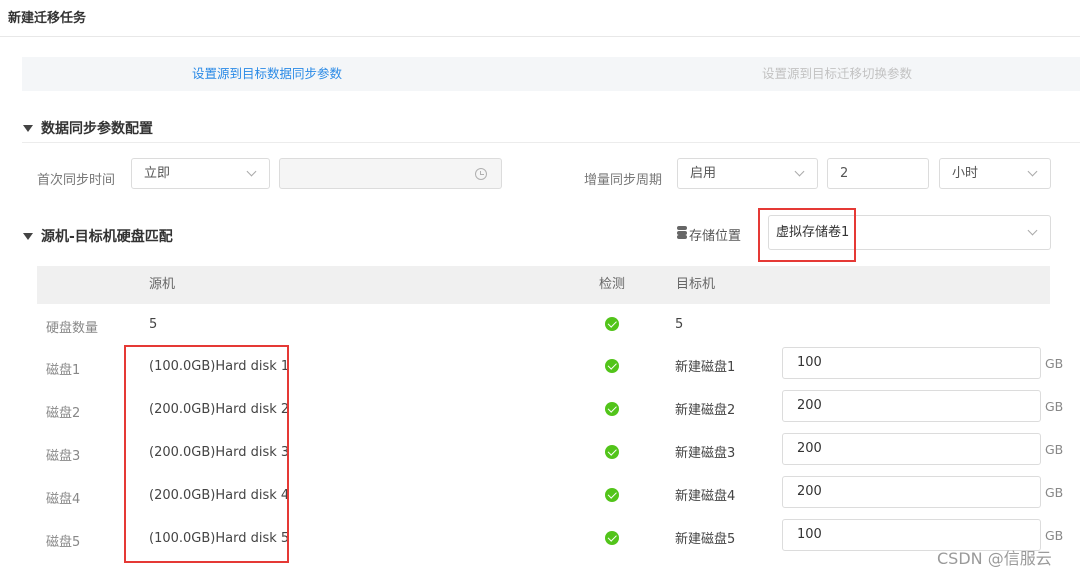 Image resolution: width=1080 pixels, height=573 pixels. Describe the element at coordinates (703, 173) in the screenshot. I see `incremental-mode-value: 启用` at that location.